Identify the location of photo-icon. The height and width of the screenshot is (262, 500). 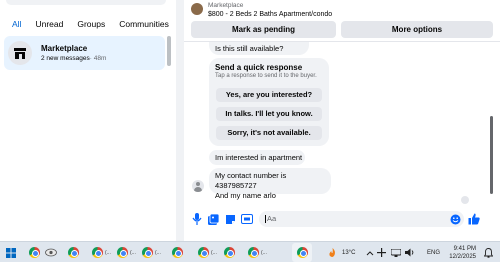
(213, 219).